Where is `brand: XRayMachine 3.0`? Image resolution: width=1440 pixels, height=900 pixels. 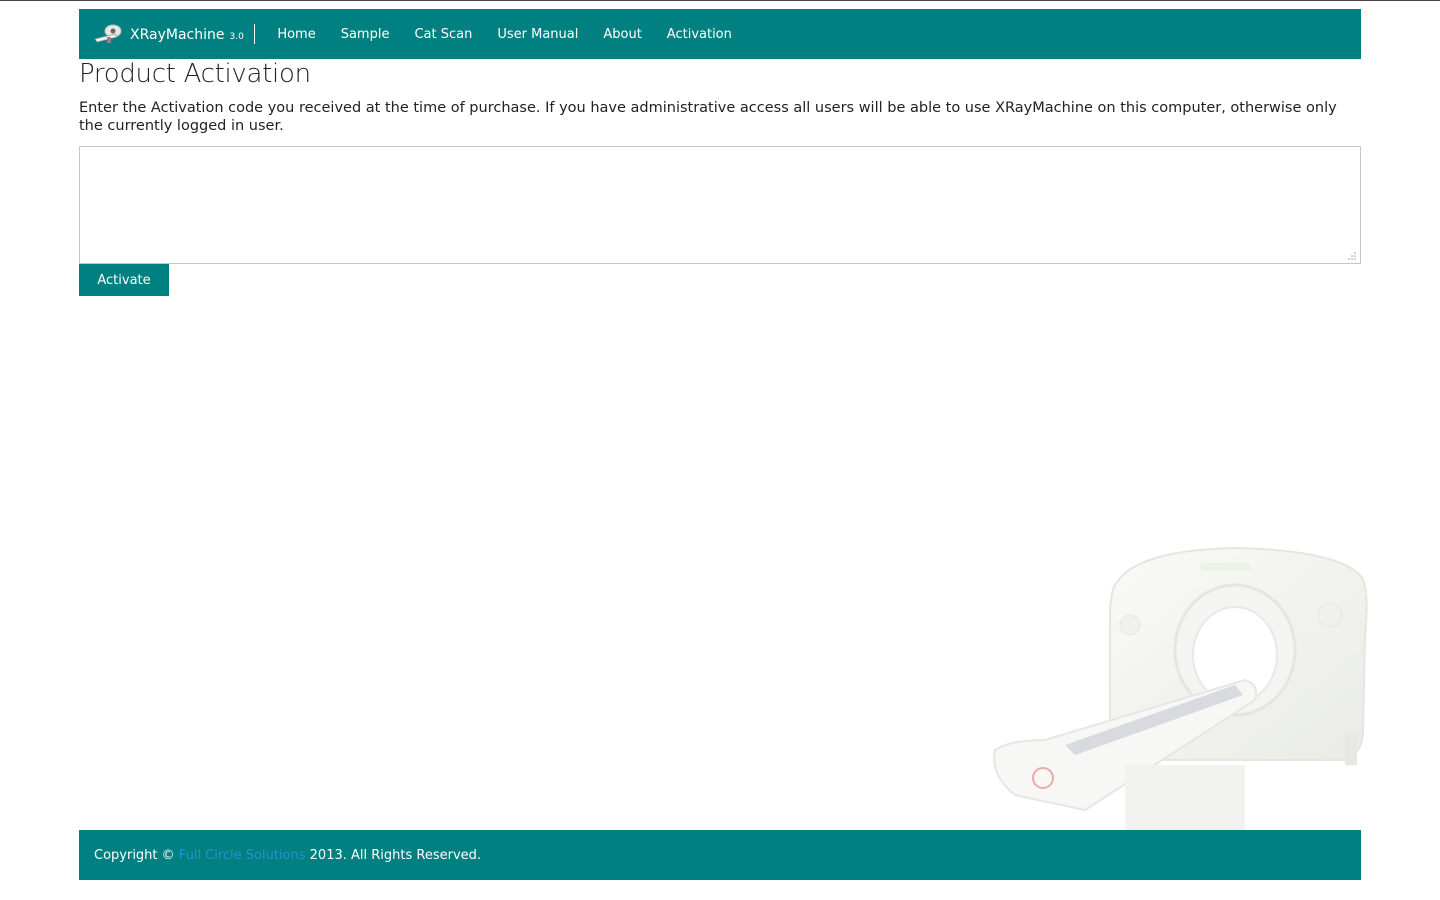 brand: XRayMachine 3.0 is located at coordinates (167, 34).